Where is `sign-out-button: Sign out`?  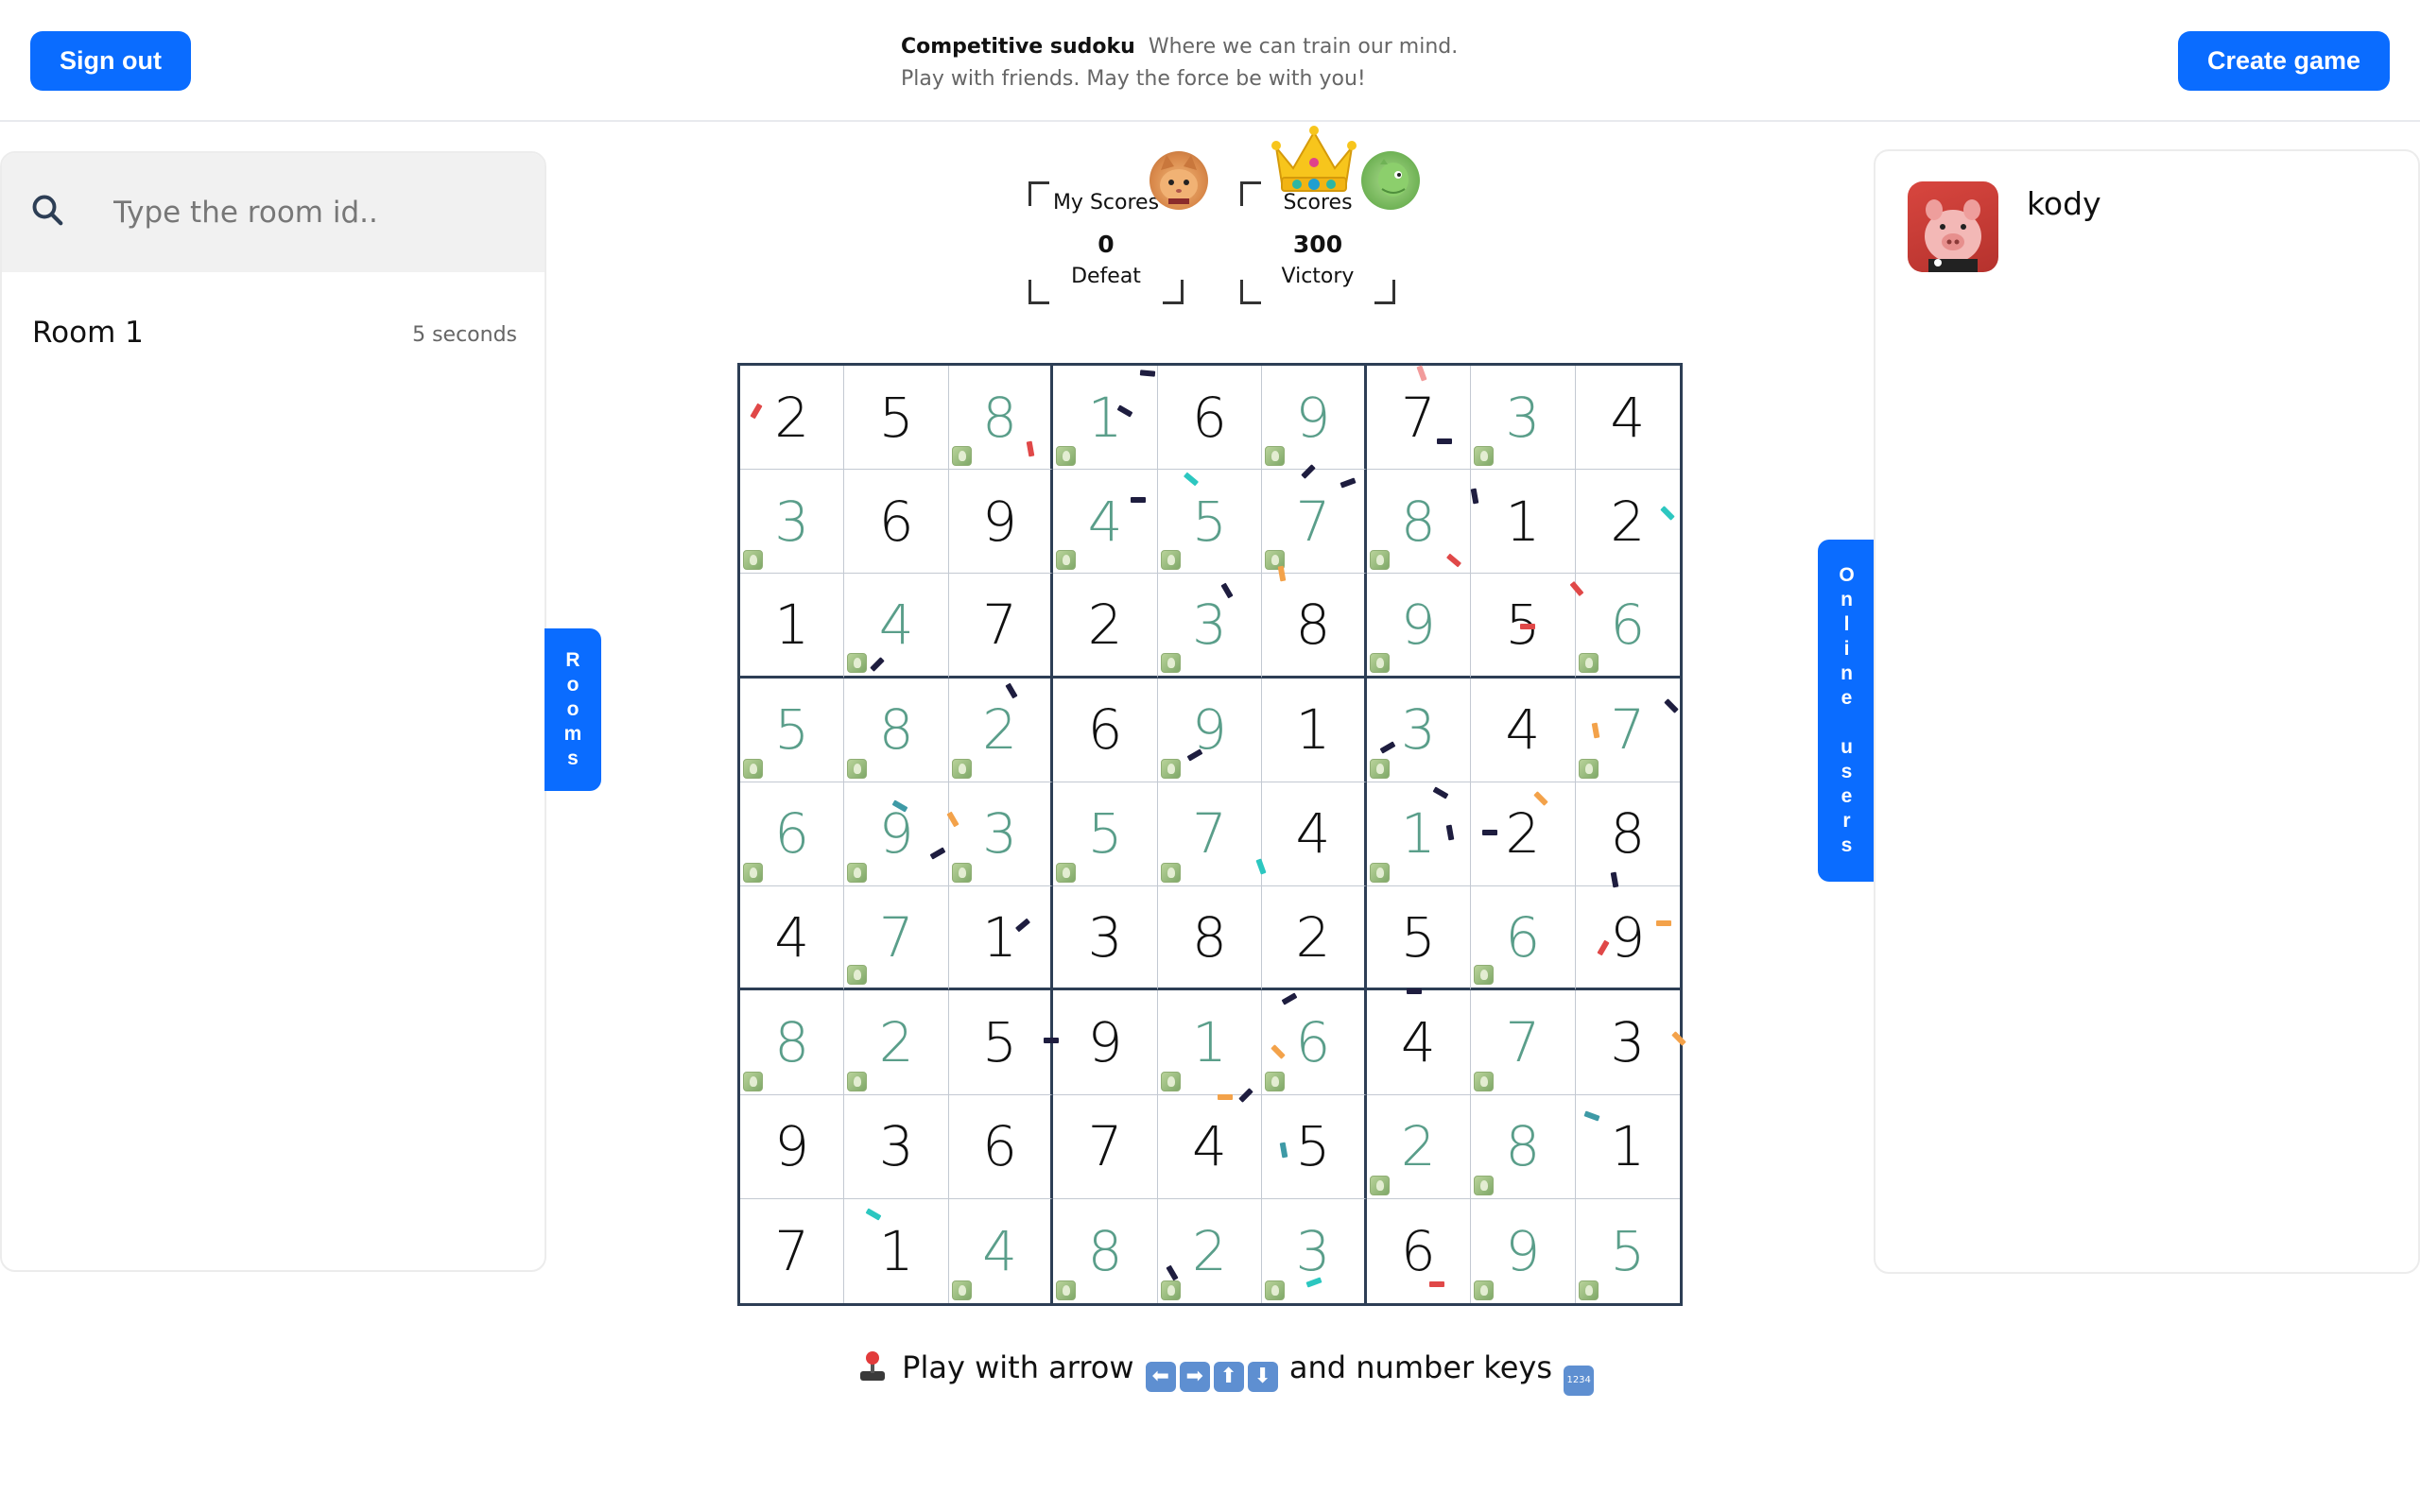
sign-out-button: Sign out is located at coordinates (111, 61).